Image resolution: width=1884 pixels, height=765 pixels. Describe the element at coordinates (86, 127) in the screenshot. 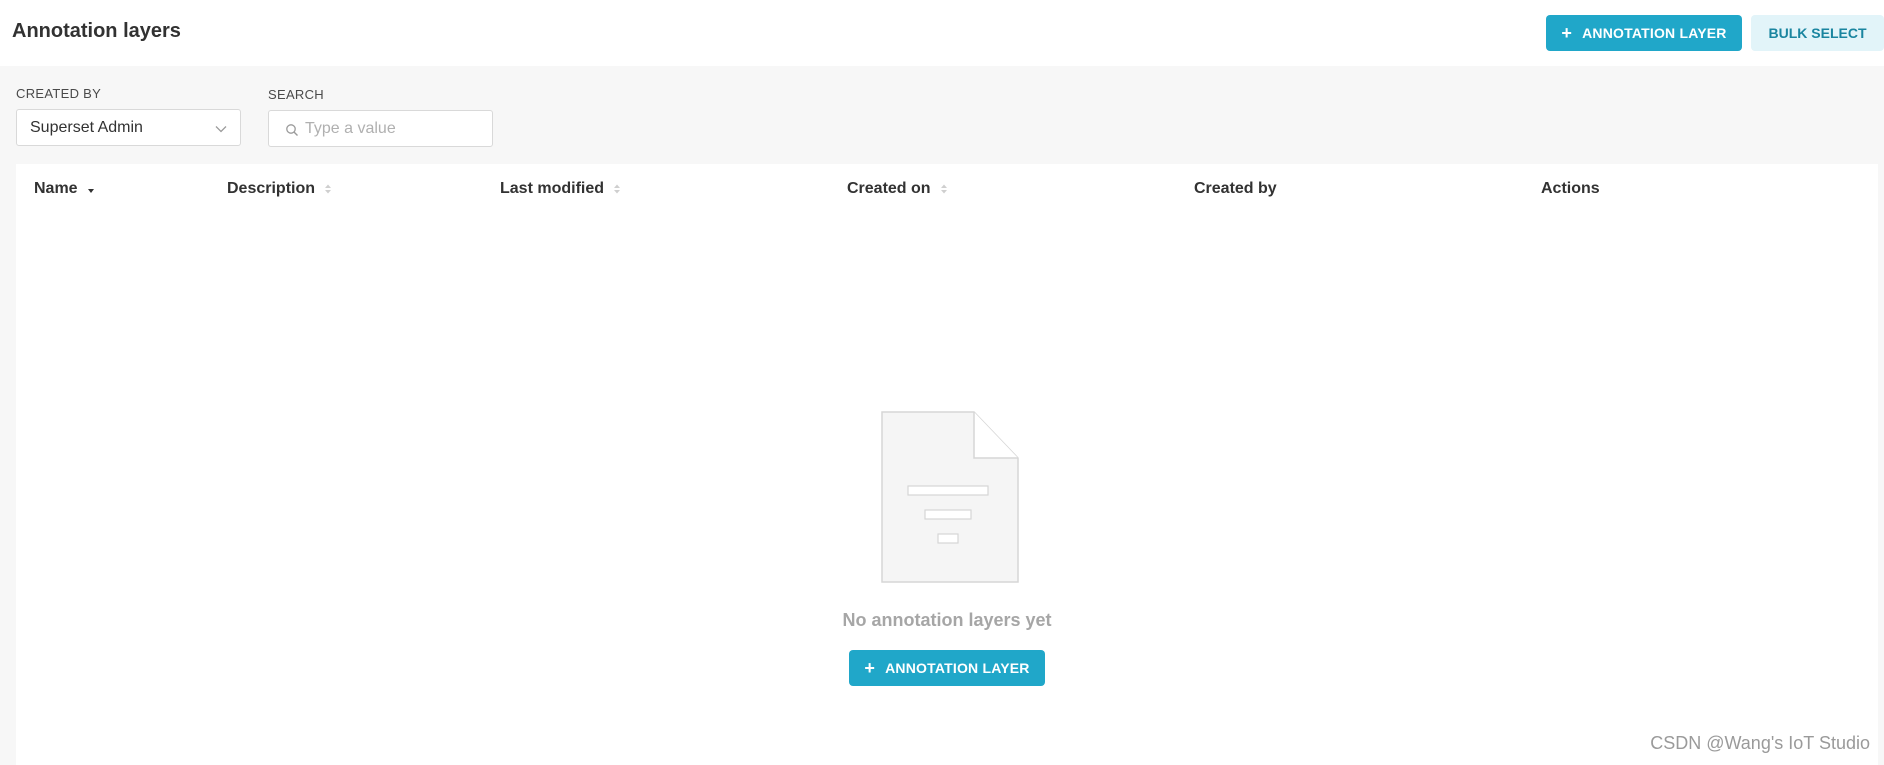

I see `created-by-value: Superset Admin` at that location.